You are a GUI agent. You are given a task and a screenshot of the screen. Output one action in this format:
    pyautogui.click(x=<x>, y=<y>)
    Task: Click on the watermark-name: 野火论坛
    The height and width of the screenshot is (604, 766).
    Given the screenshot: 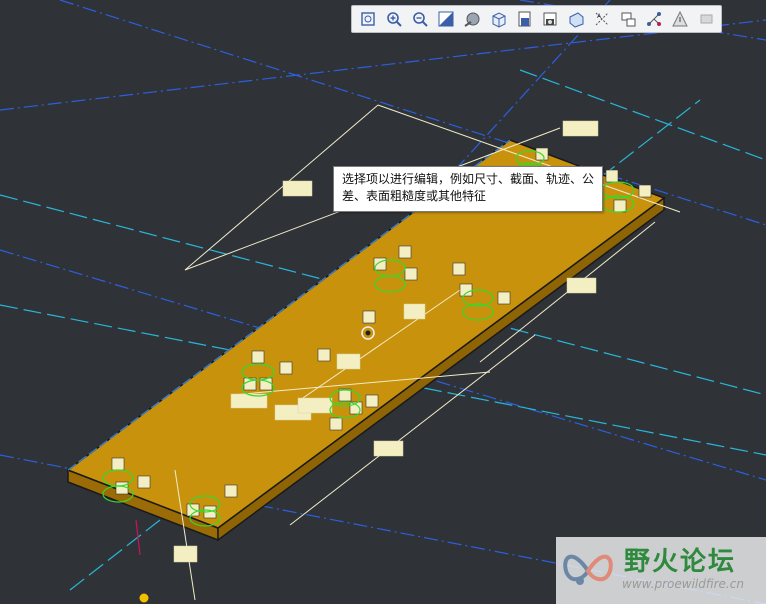 What is the action you would take?
    pyautogui.click(x=680, y=562)
    